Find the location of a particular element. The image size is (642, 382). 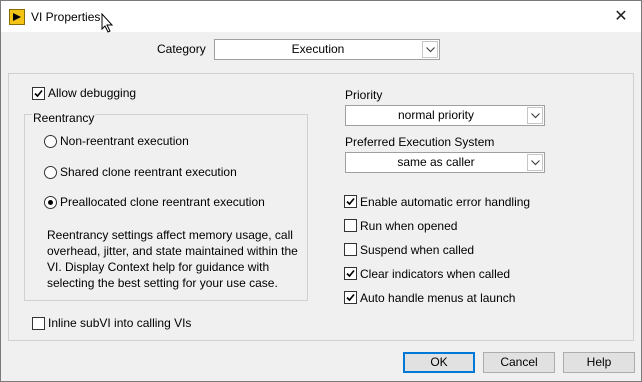

radio-selected-dot is located at coordinates (50, 202).